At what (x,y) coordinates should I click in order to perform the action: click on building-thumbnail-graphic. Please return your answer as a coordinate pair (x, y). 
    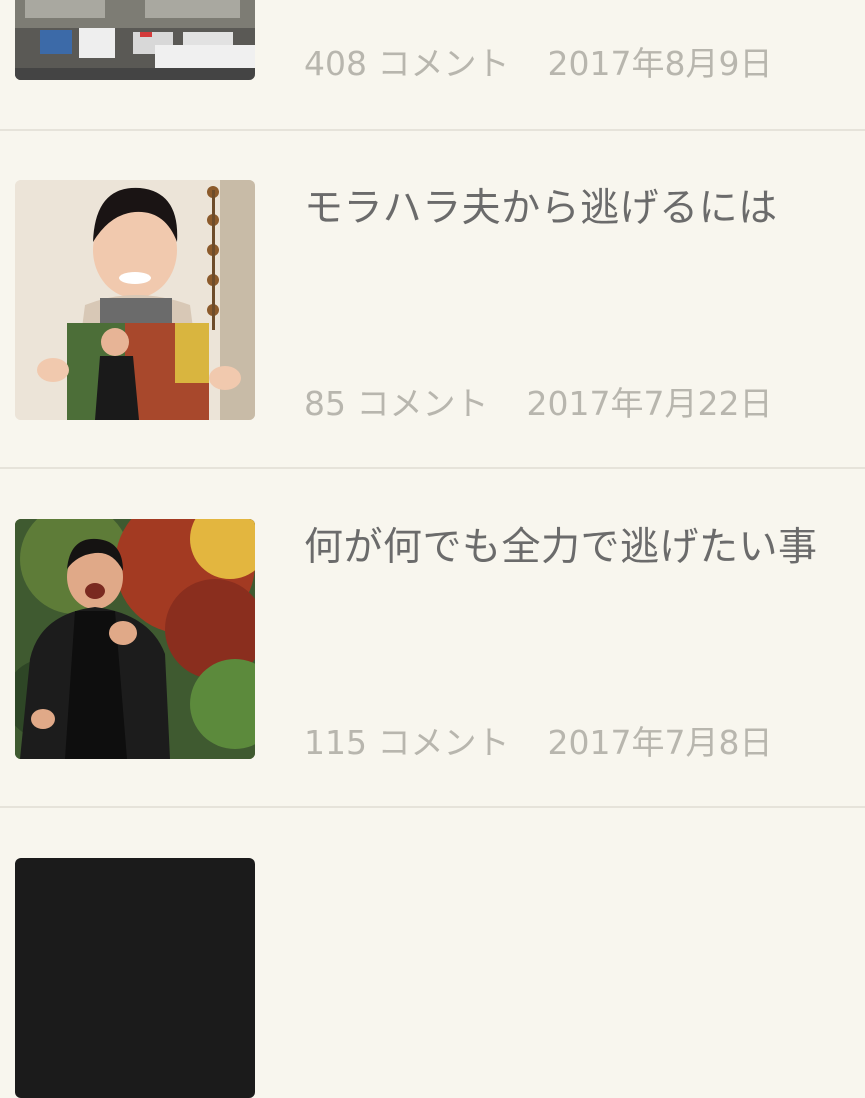
    Looking at the image, I should click on (135, 40).